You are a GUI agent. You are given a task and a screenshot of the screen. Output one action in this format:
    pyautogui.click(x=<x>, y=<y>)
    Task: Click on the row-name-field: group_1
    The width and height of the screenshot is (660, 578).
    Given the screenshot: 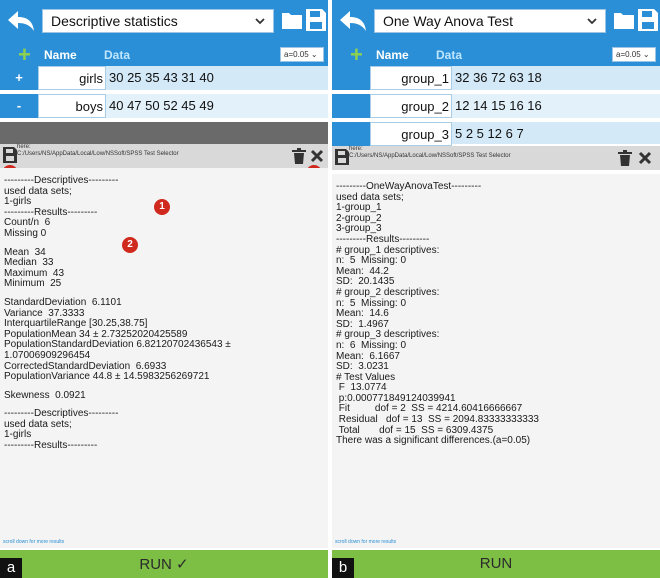 What is the action you would take?
    pyautogui.click(x=411, y=78)
    